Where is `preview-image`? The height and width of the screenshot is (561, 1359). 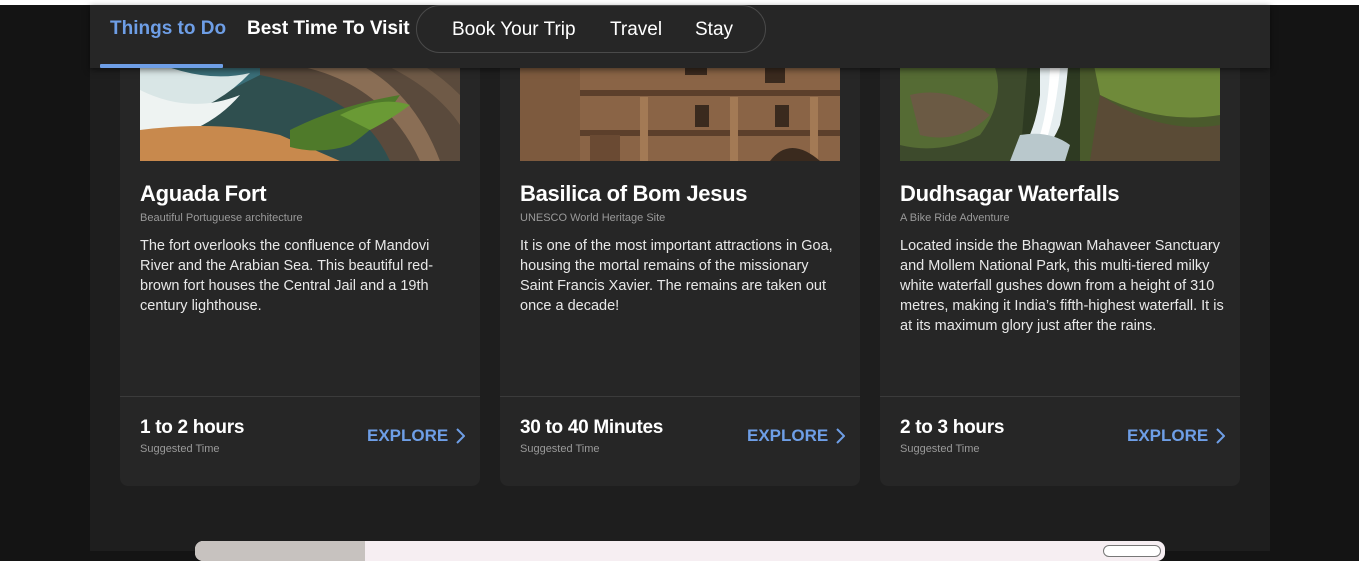 preview-image is located at coordinates (280, 551).